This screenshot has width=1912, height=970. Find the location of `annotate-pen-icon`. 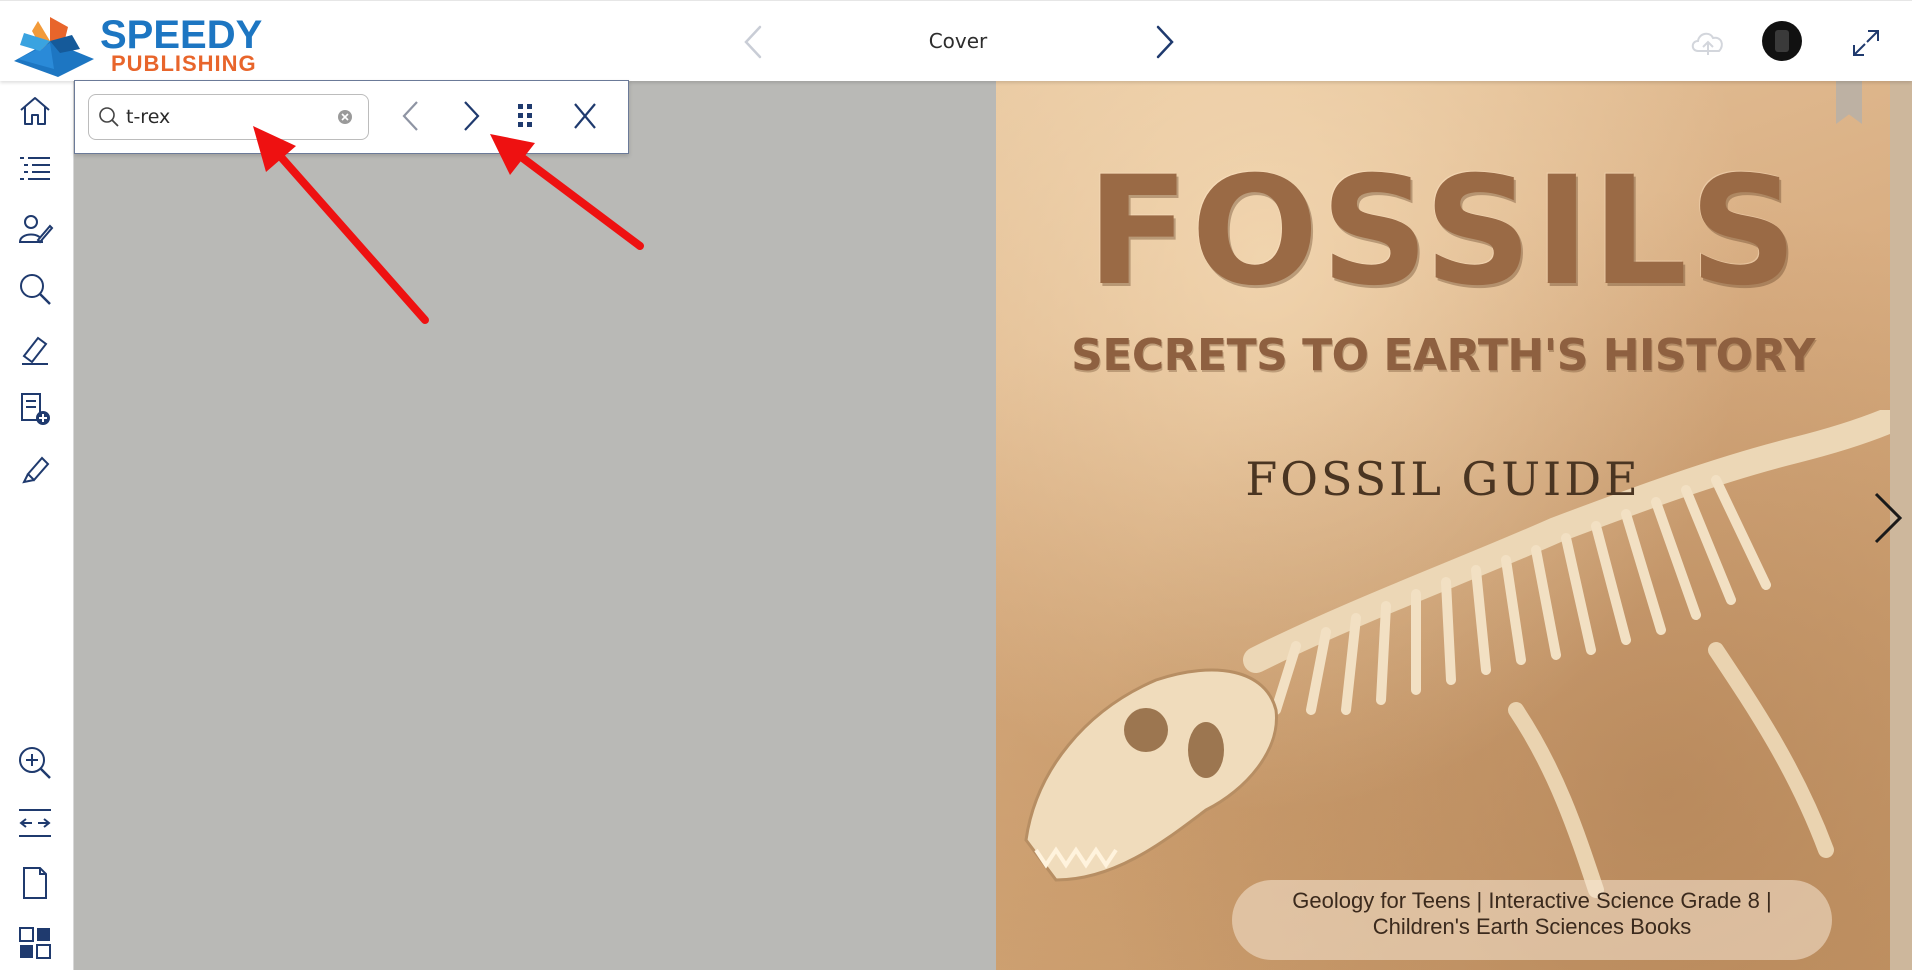

annotate-pen-icon is located at coordinates (35, 350).